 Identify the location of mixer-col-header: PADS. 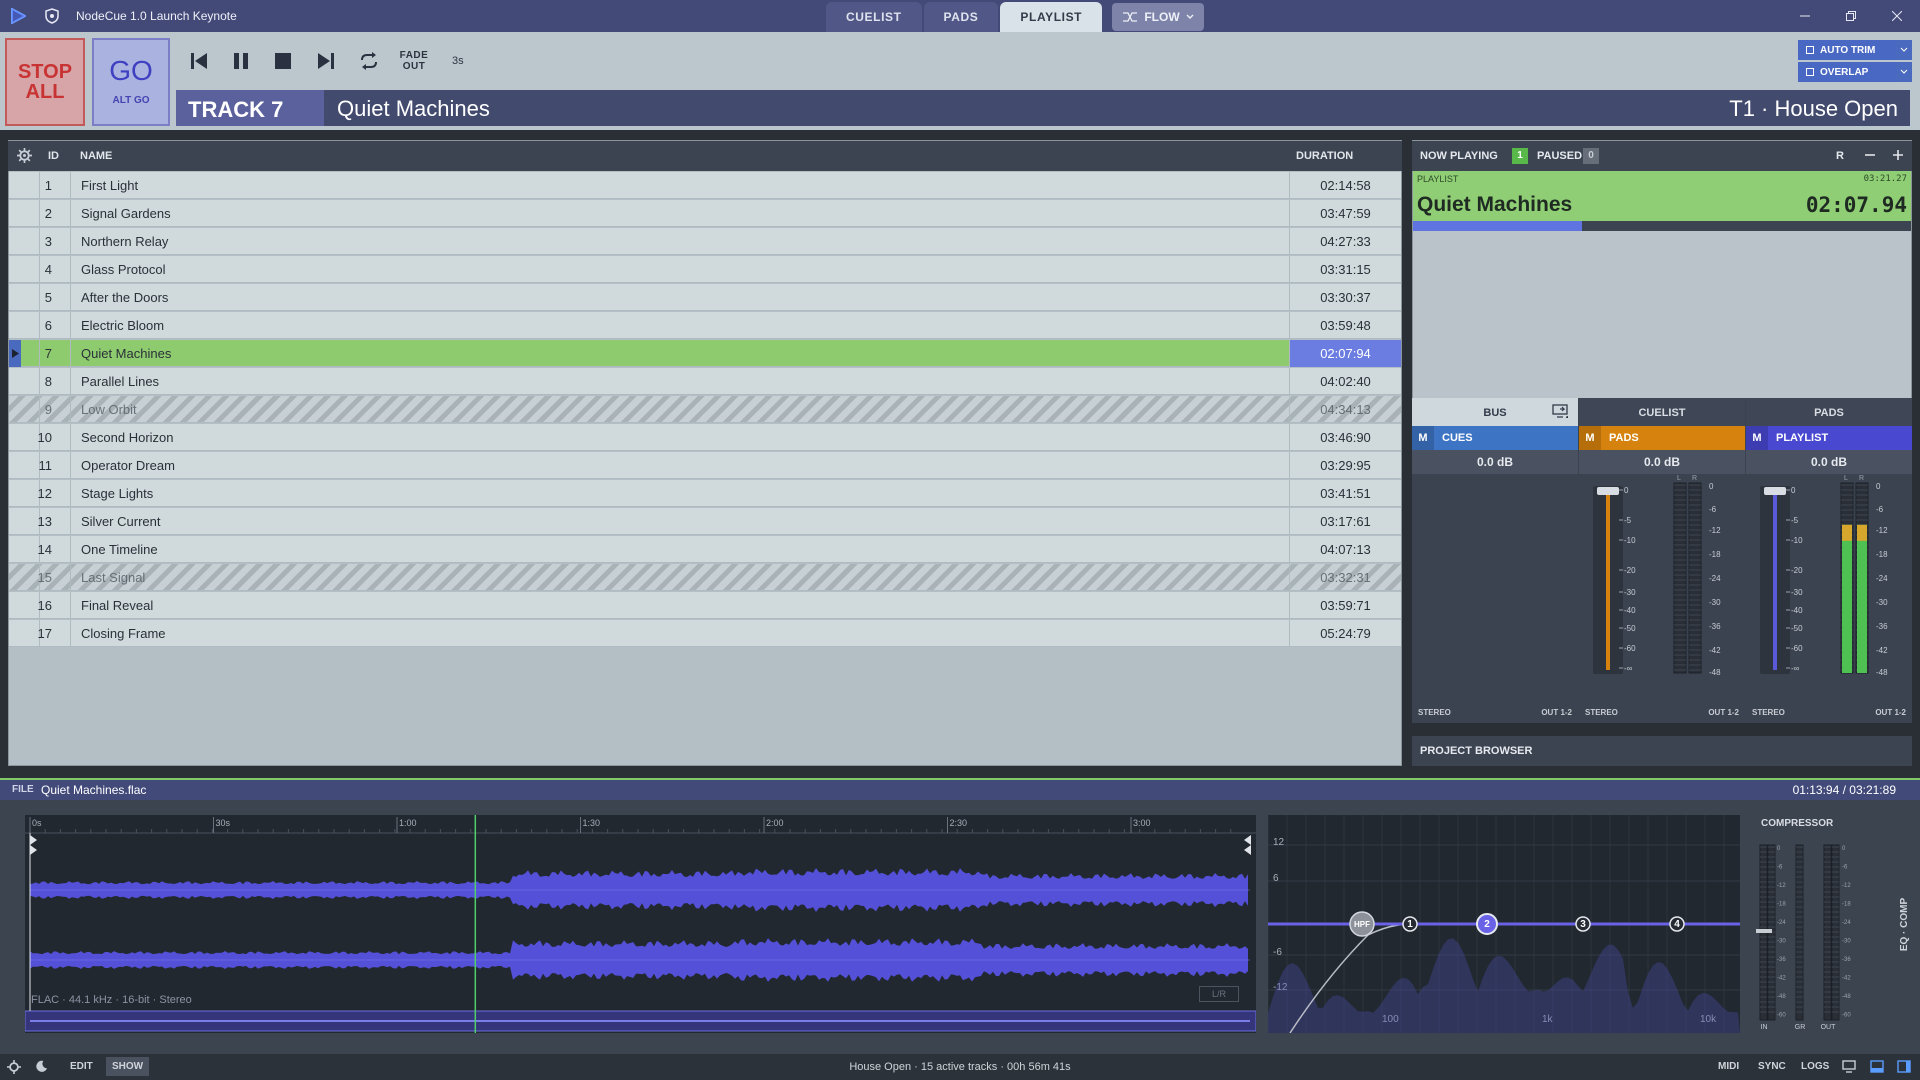
(1829, 412).